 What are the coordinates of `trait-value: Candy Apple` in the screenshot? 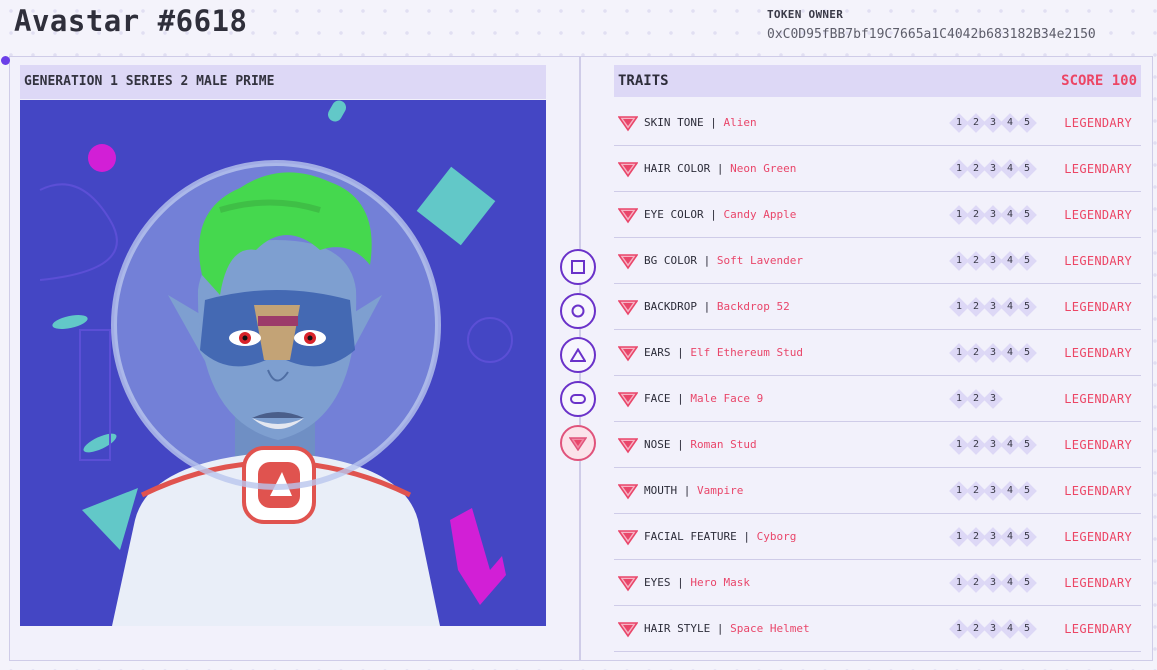 It's located at (760, 214).